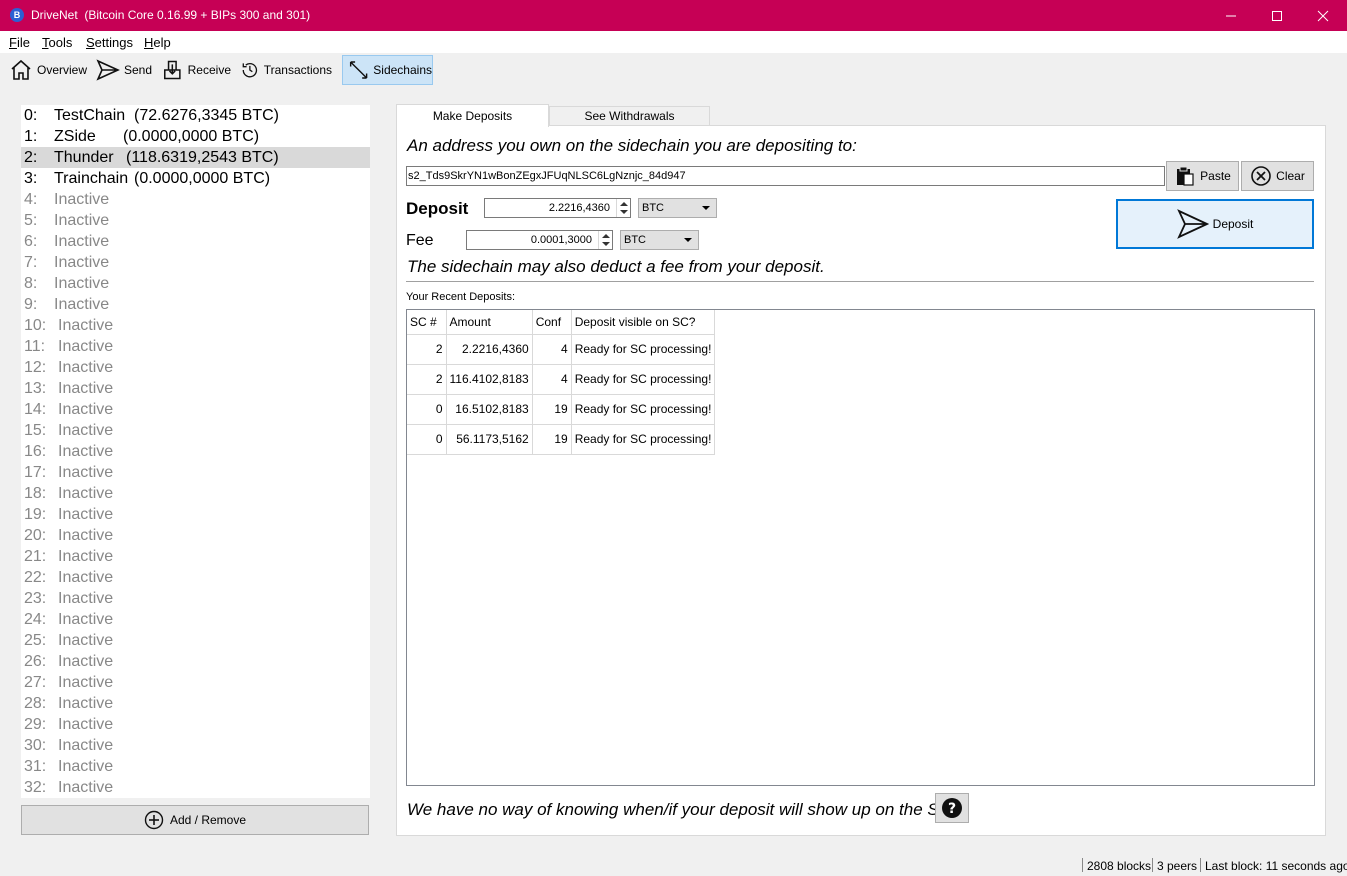  Describe the element at coordinates (677, 208) in the screenshot. I see `deposit-unit-select: BTC` at that location.